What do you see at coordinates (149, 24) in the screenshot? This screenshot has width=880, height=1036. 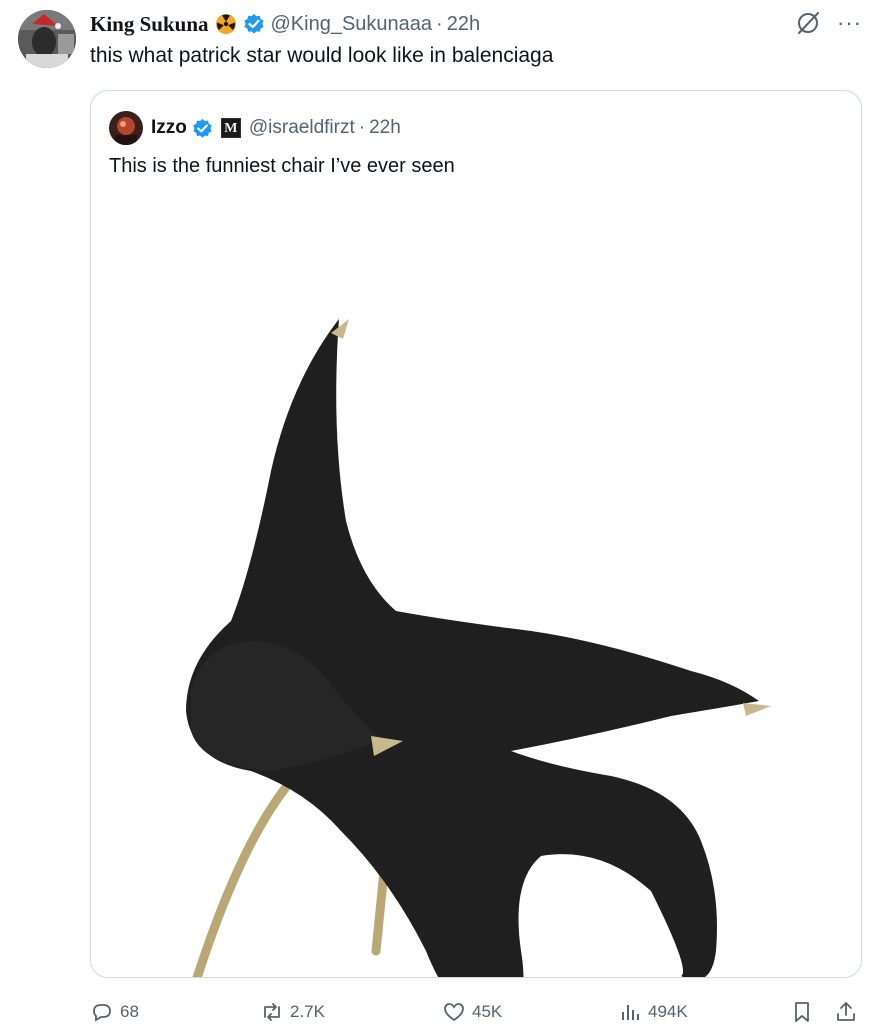 I see `author-name: King Sukuna` at bounding box center [149, 24].